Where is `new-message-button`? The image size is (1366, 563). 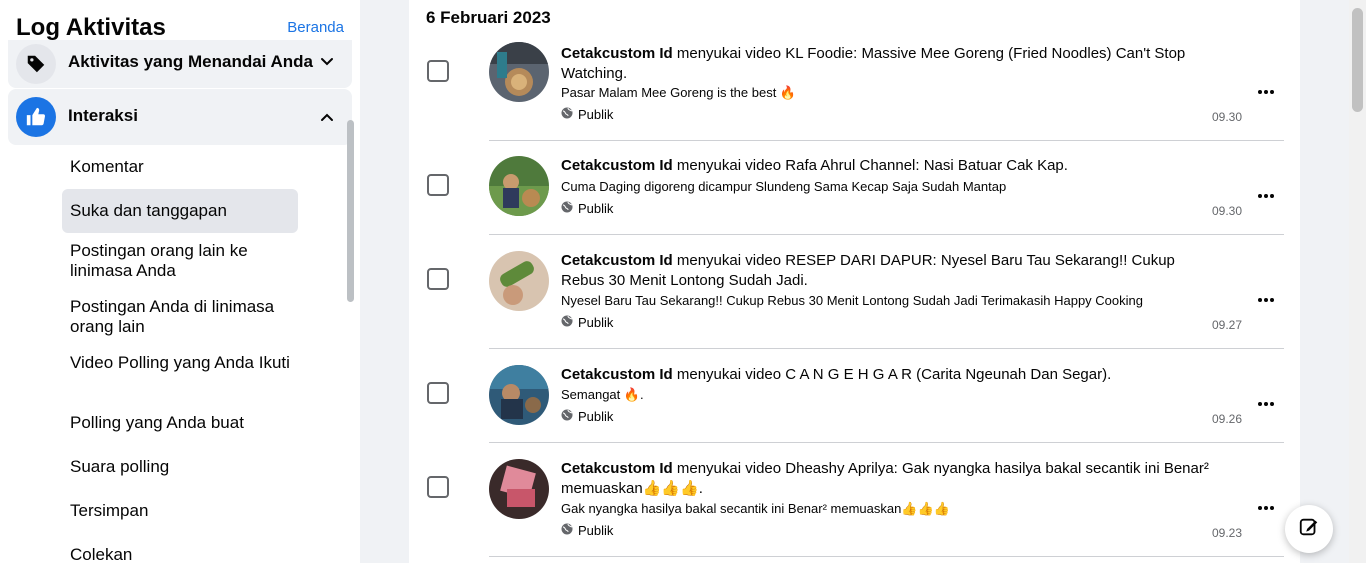
new-message-button is located at coordinates (1309, 529).